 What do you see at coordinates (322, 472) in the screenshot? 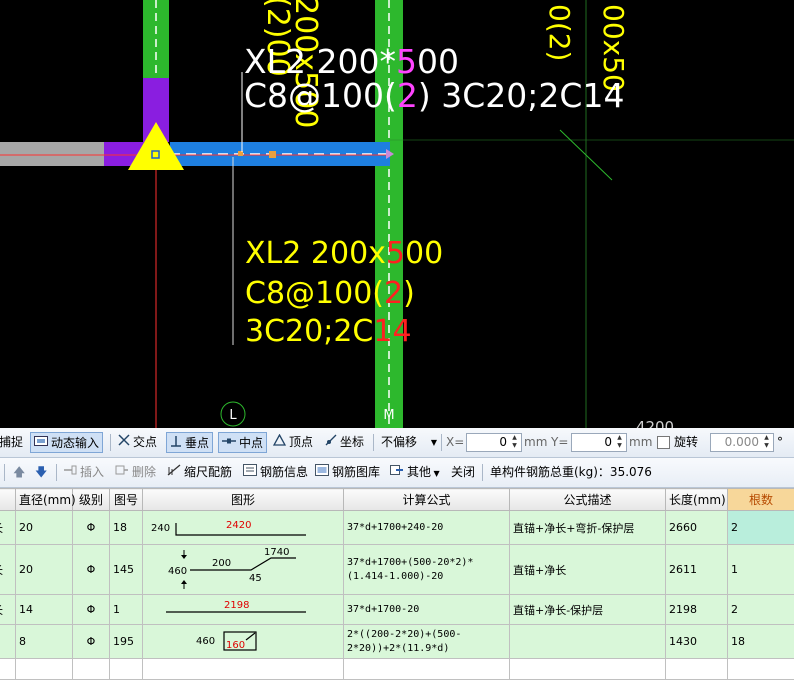
I see `rebar-library-icon` at bounding box center [322, 472].